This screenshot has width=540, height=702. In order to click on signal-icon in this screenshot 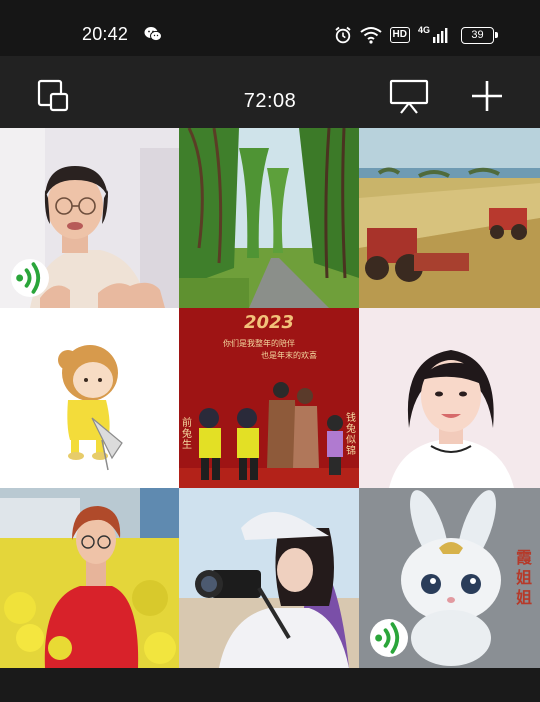, I will do `click(440, 35)`.